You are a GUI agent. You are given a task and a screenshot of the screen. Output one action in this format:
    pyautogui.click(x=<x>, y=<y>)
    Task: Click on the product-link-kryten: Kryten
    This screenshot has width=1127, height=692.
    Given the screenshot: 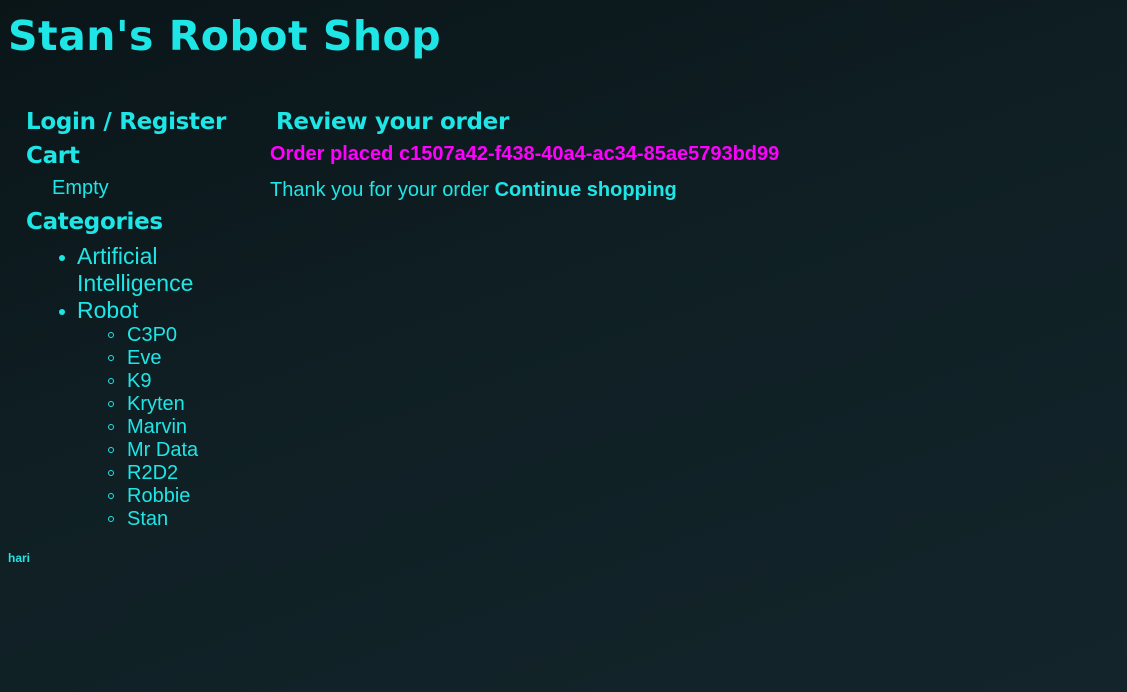 What is the action you would take?
    pyautogui.click(x=182, y=404)
    